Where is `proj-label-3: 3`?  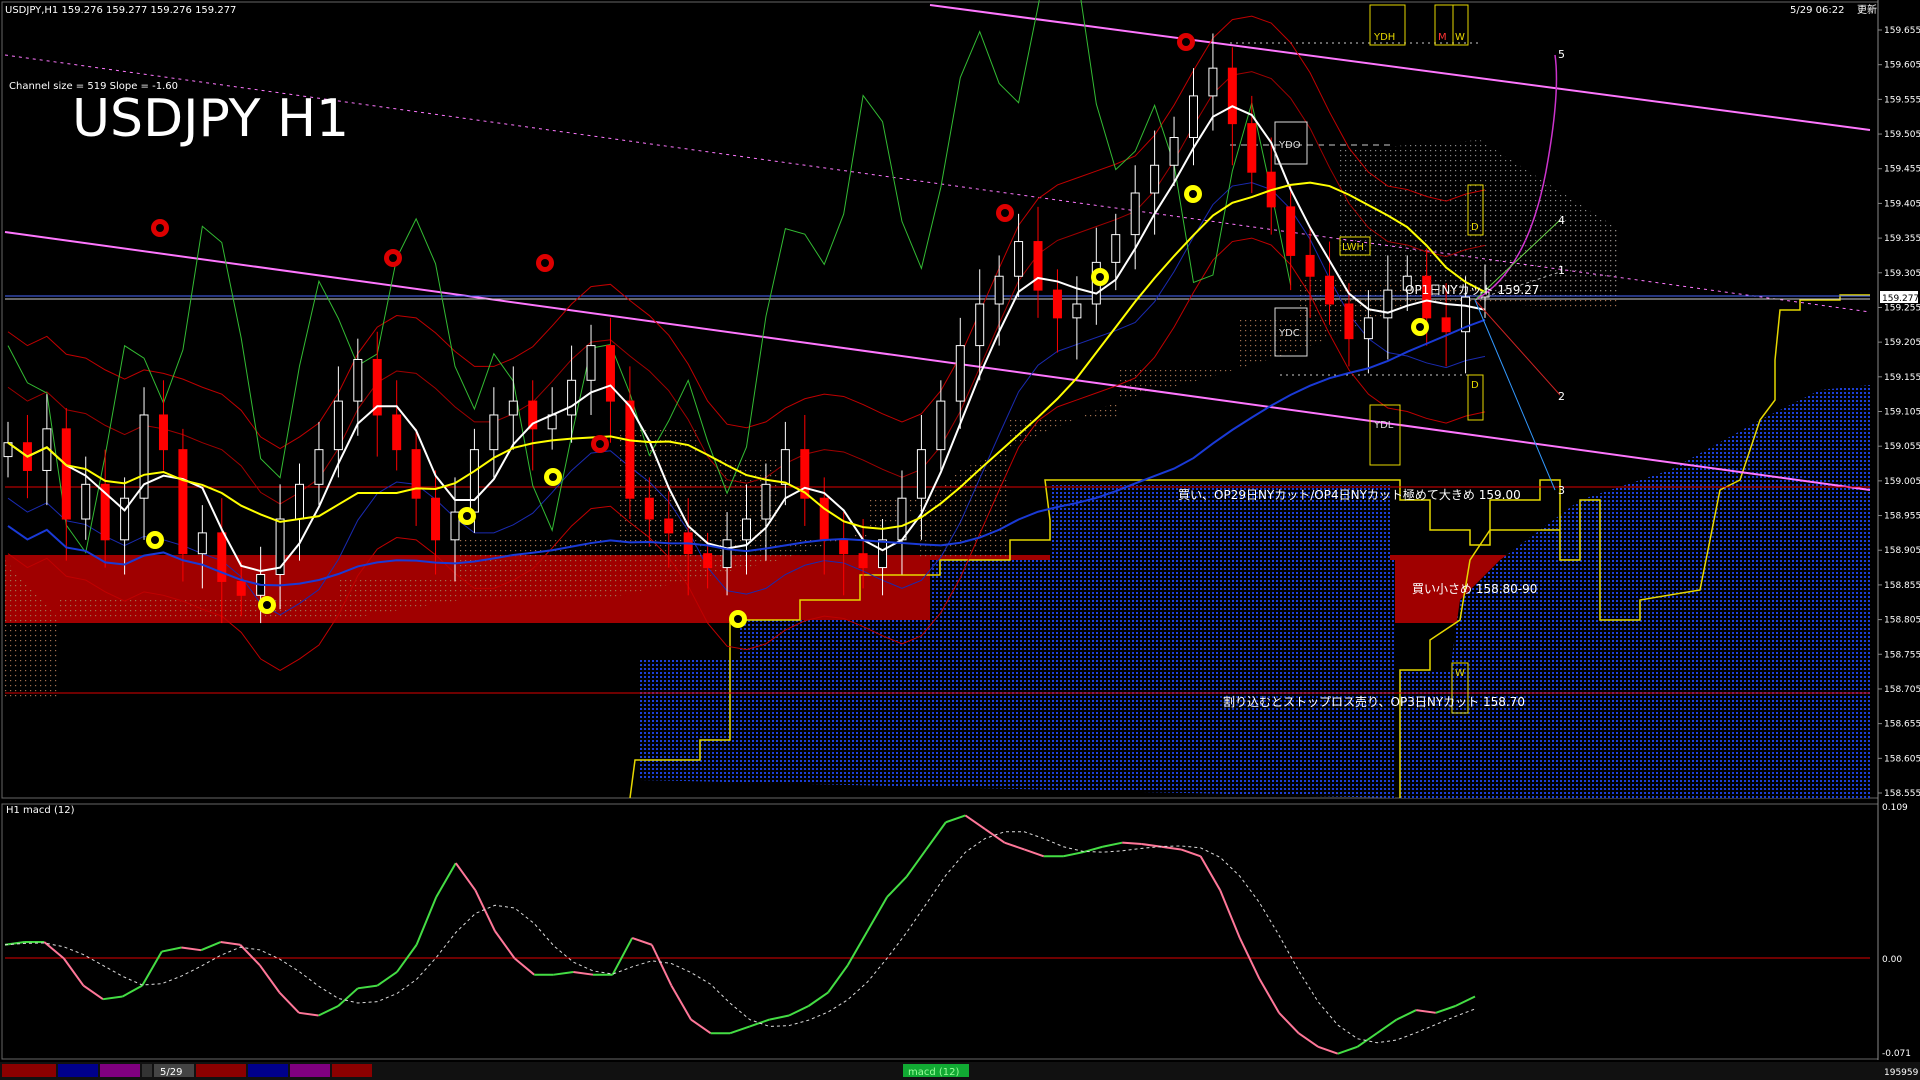 proj-label-3: 3 is located at coordinates (1561, 490).